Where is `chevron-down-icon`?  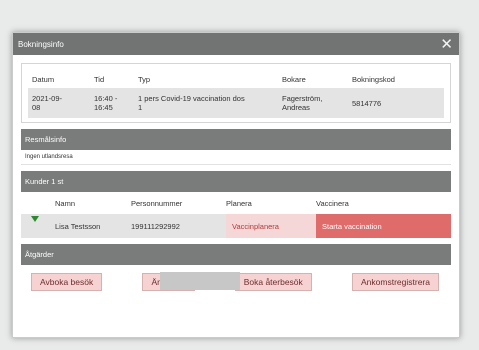 chevron-down-icon is located at coordinates (40, 223).